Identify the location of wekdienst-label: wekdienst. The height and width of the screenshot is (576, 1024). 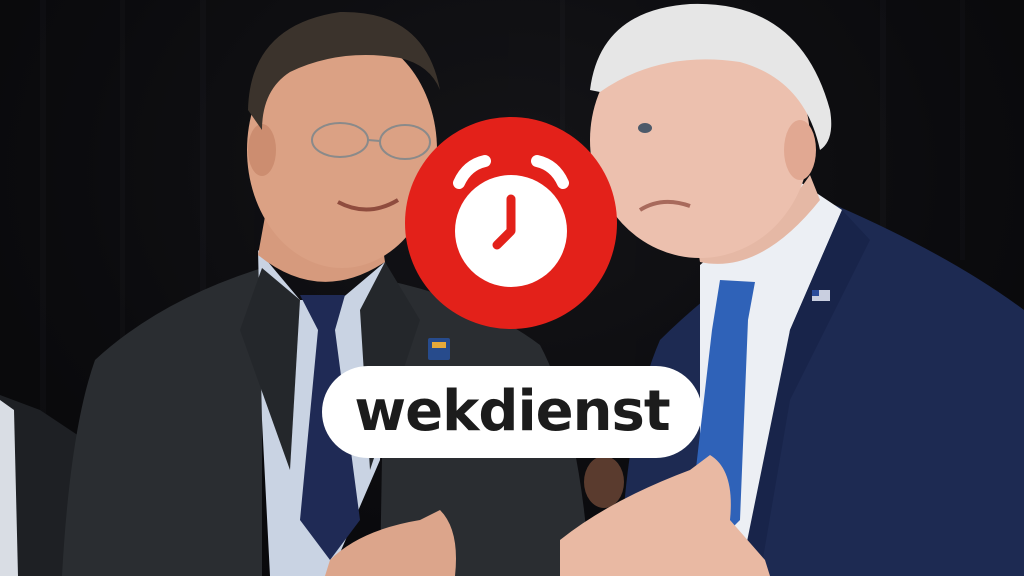
(512, 412).